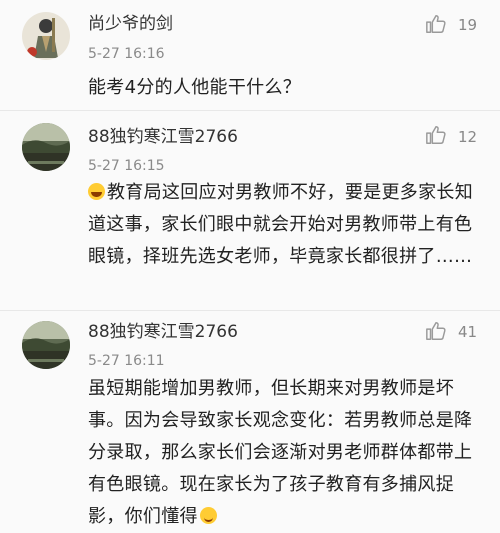 Image resolution: width=500 pixels, height=533 pixels. What do you see at coordinates (126, 361) in the screenshot?
I see `timestamp: 5-27 16:11` at bounding box center [126, 361].